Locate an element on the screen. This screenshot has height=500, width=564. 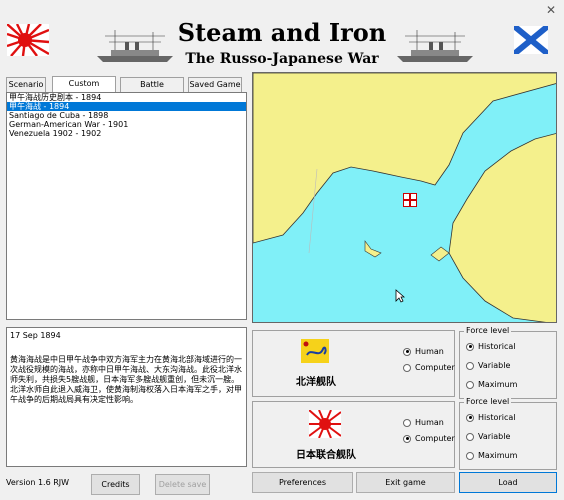
fleet-marker-icon is located at coordinates (410, 200).